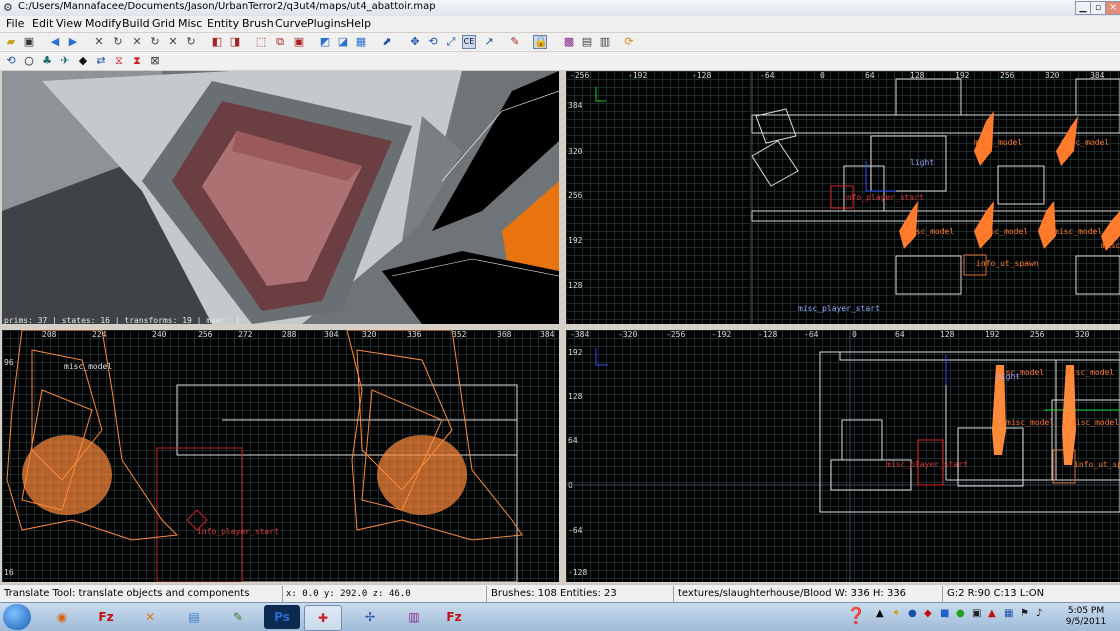  I want to click on open-icon: ▰, so click(11, 42).